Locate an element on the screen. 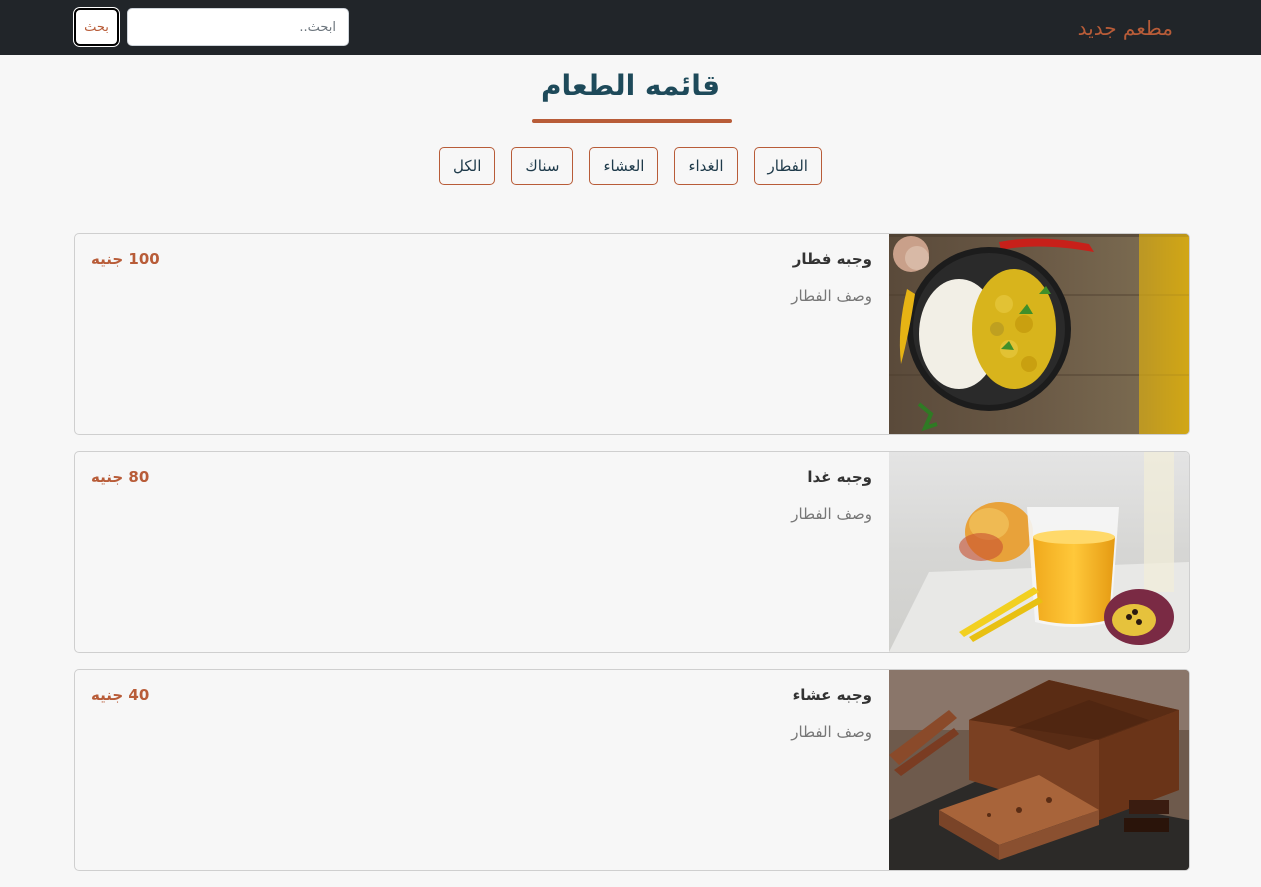 The height and width of the screenshot is (887, 1261). filter-snack-button: سناك is located at coordinates (542, 166).